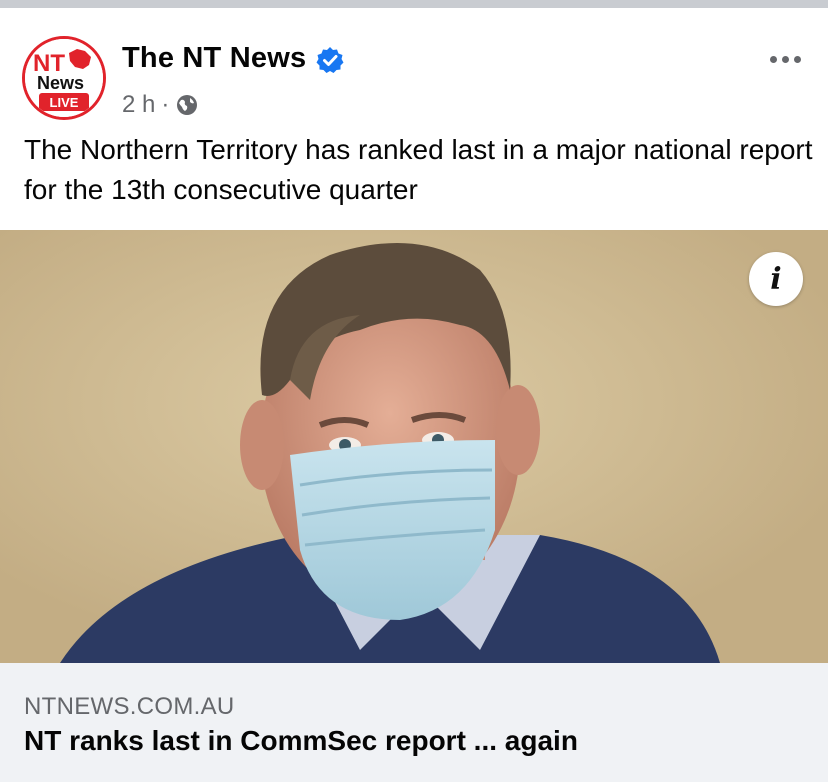 The image size is (828, 782). What do you see at coordinates (414, 4) in the screenshot?
I see `feed-divider` at bounding box center [414, 4].